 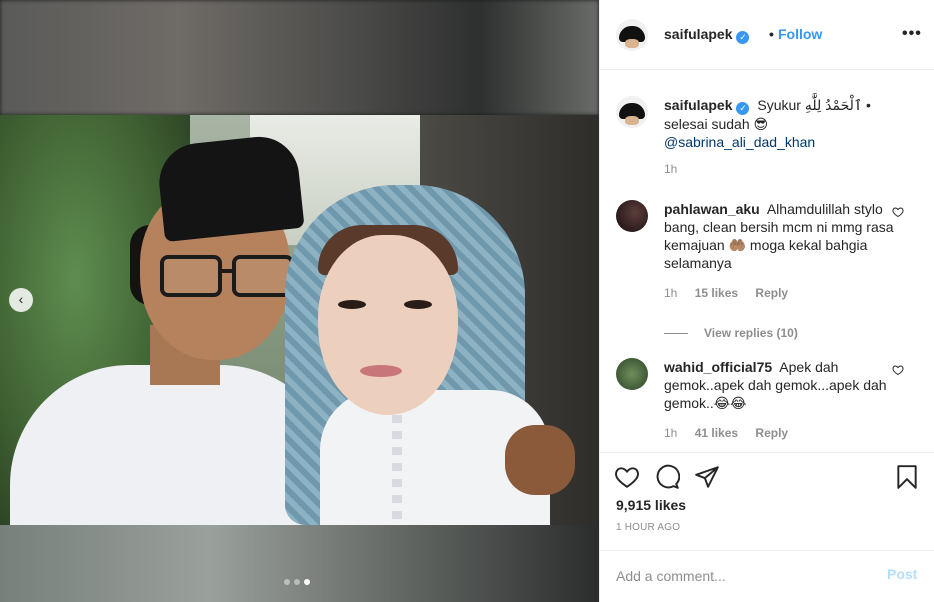 What do you see at coordinates (388, 325) in the screenshot?
I see `woman-face` at bounding box center [388, 325].